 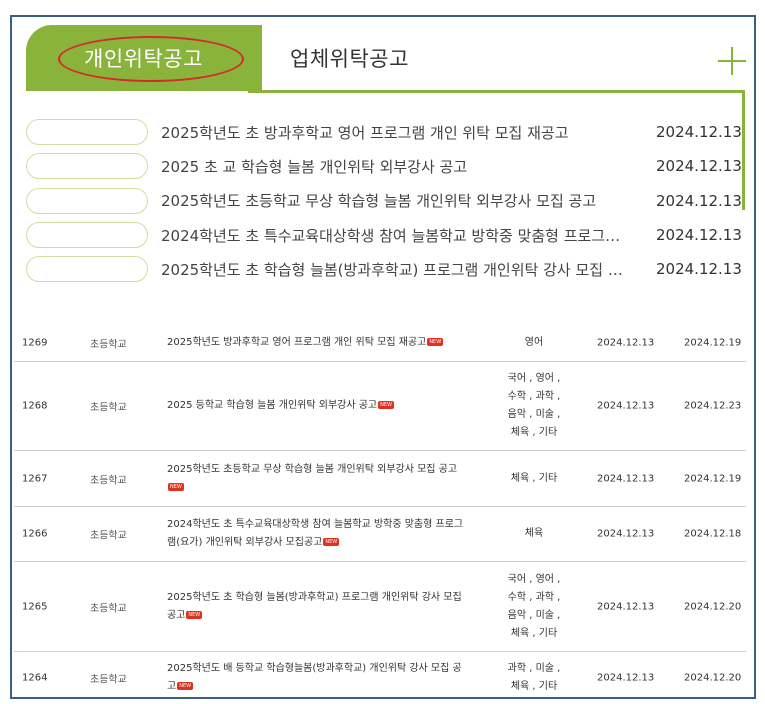 I want to click on notice-title: 2025학년도 초 방과후학교 영어 프로그램 개인 위탁 모집 재공고, so click(x=406, y=132).